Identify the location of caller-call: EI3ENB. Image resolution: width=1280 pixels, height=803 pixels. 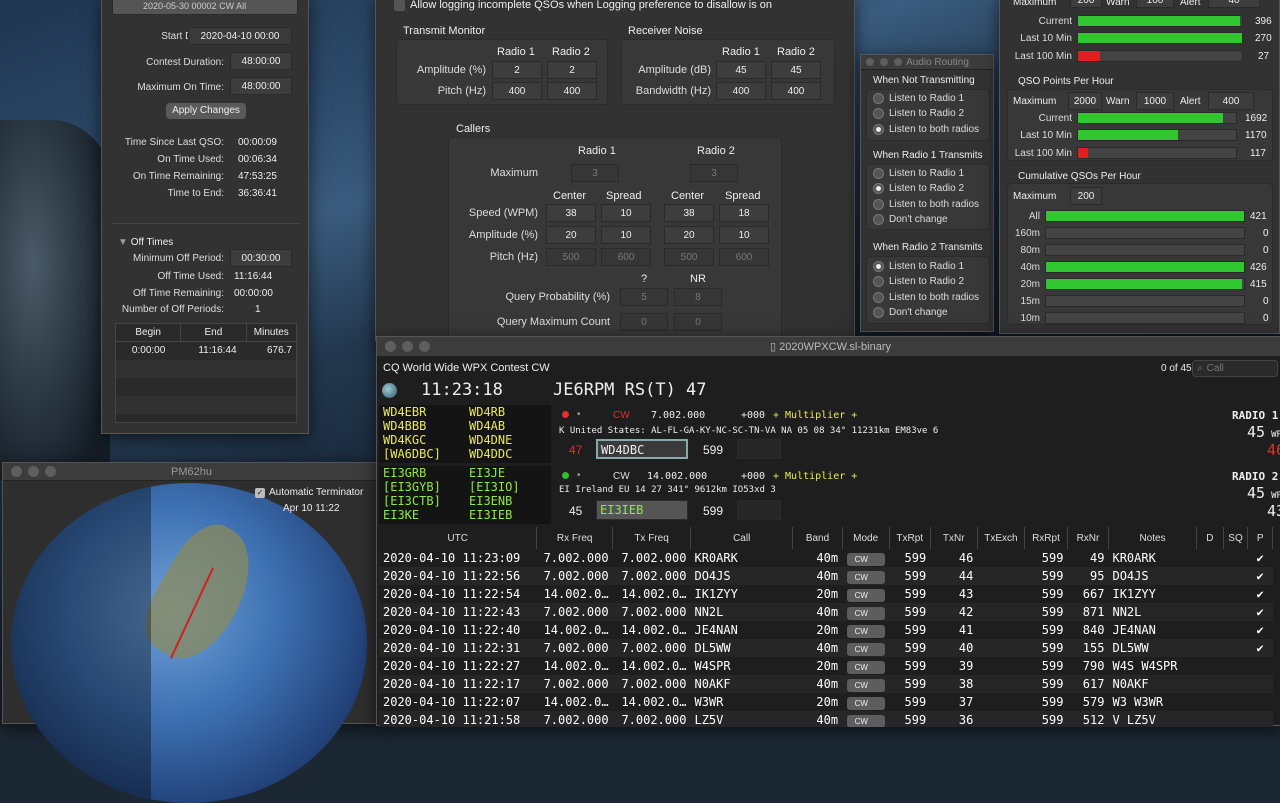
(490, 501).